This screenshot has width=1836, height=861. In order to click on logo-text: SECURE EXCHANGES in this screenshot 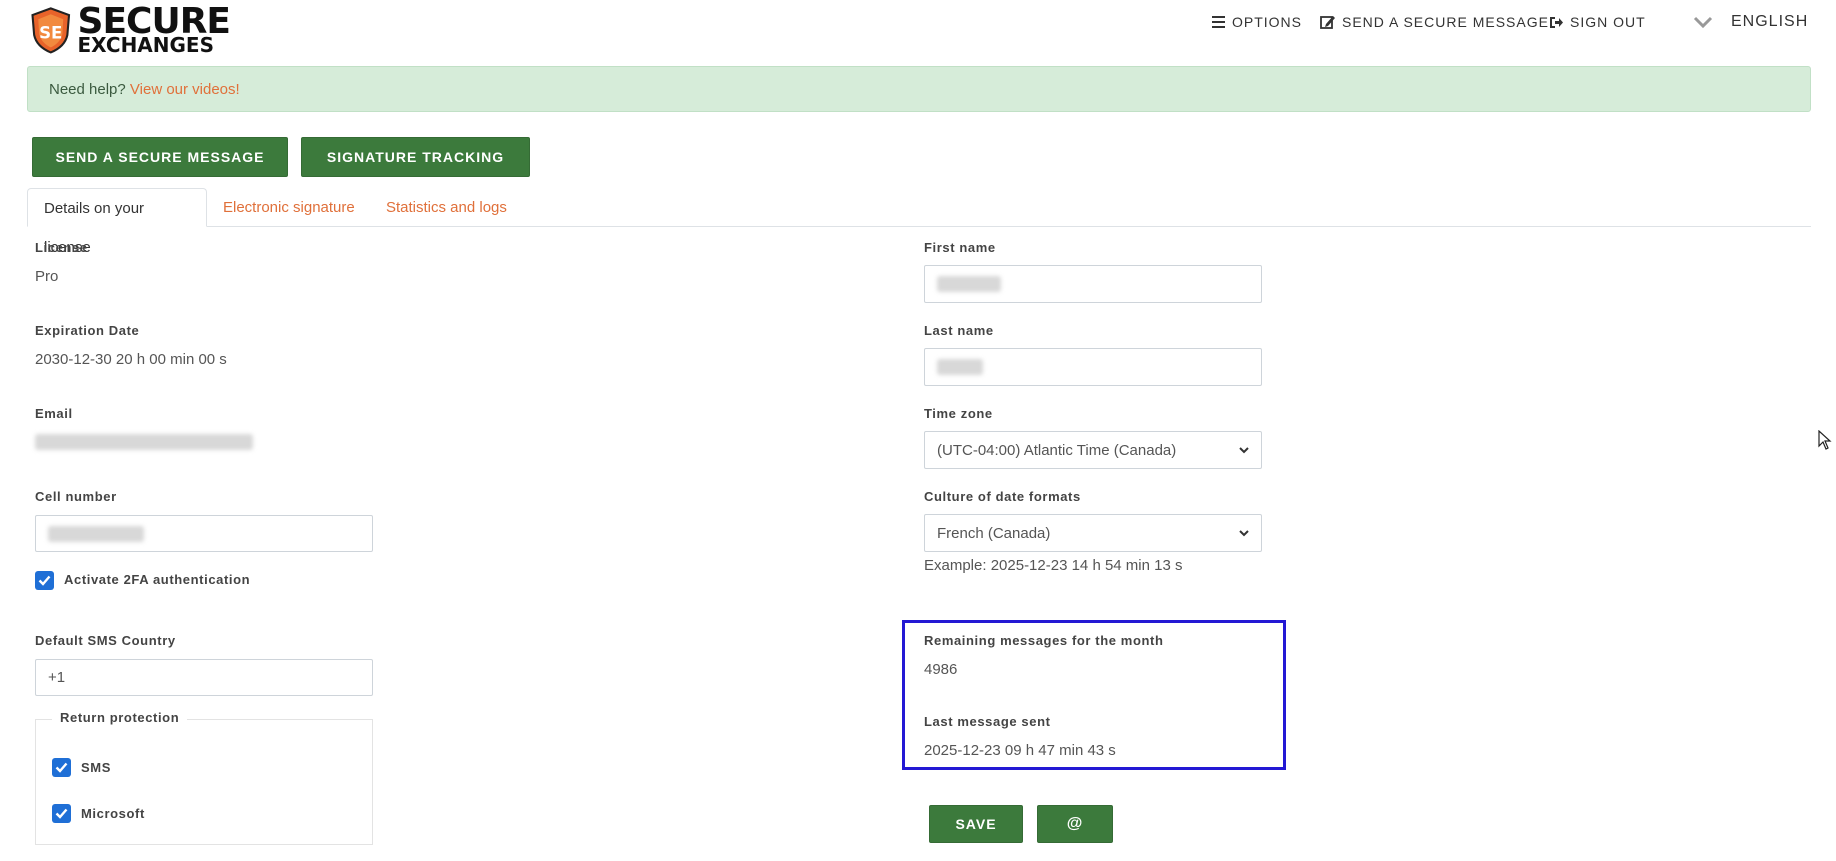, I will do `click(154, 30)`.